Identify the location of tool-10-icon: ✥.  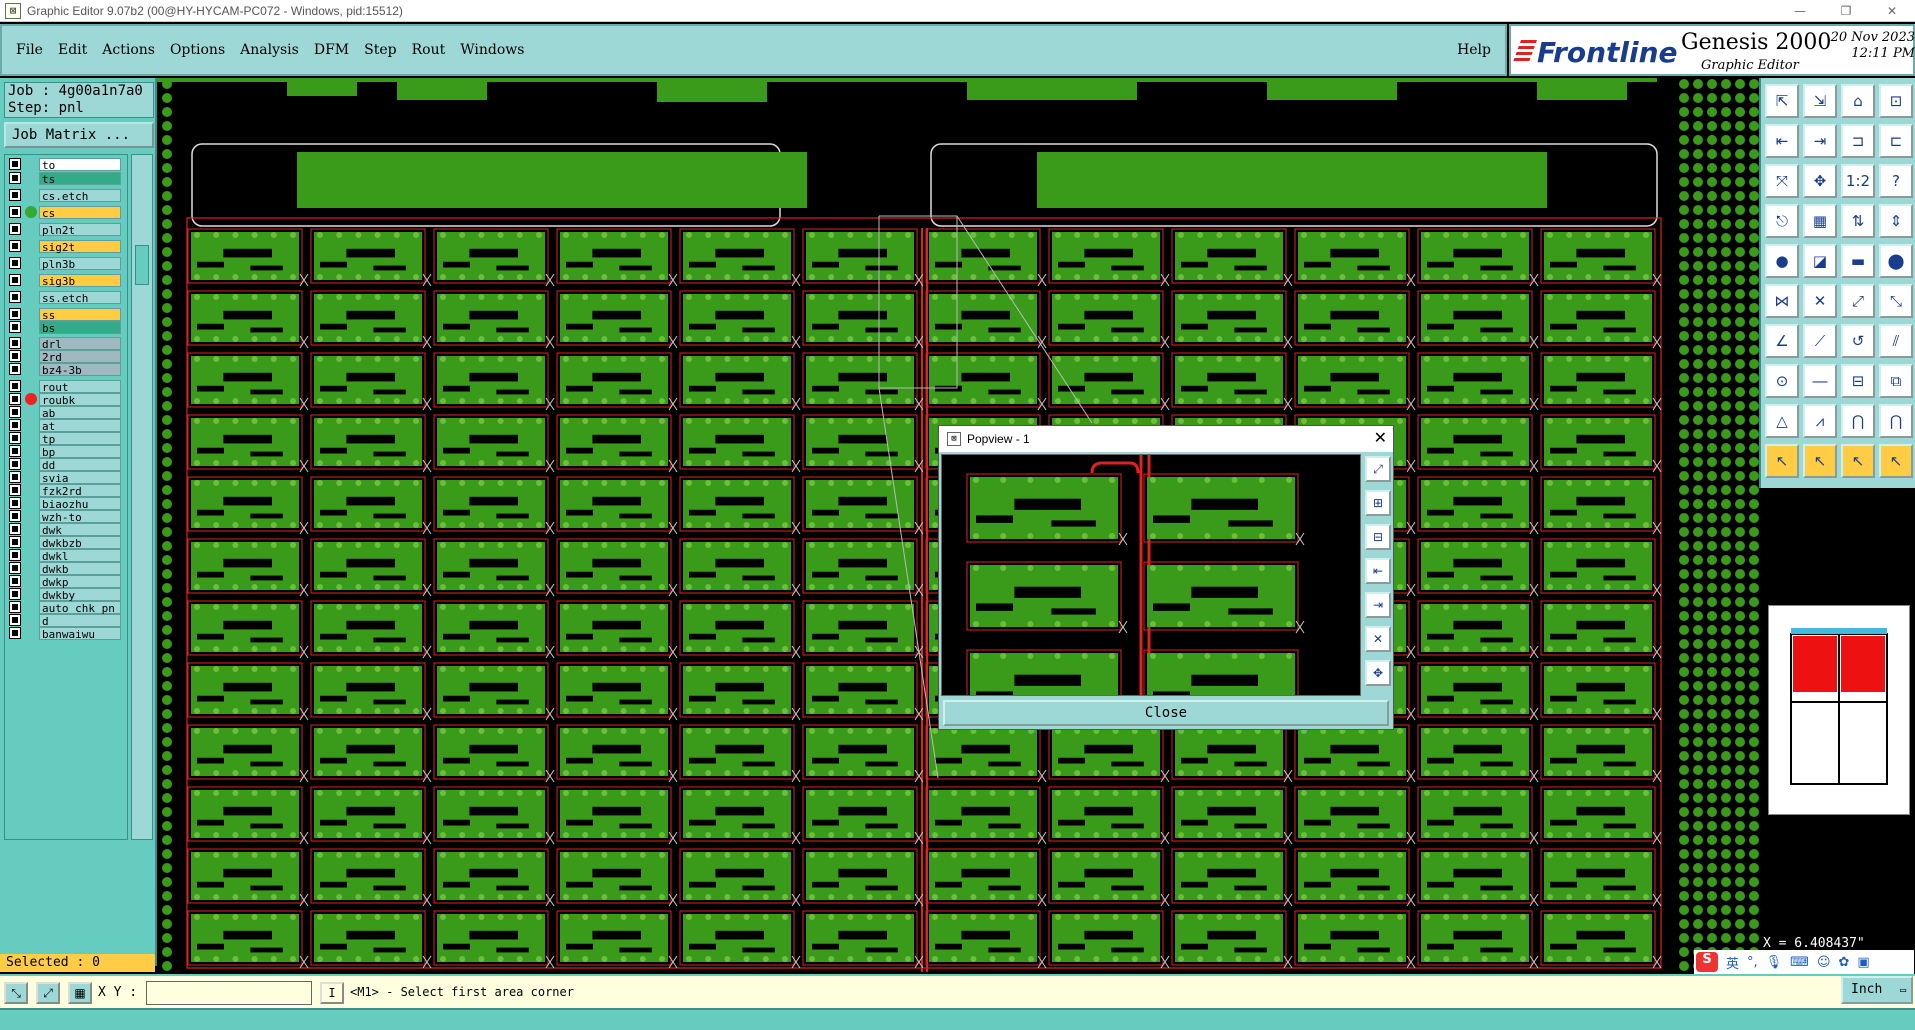
(1820, 181).